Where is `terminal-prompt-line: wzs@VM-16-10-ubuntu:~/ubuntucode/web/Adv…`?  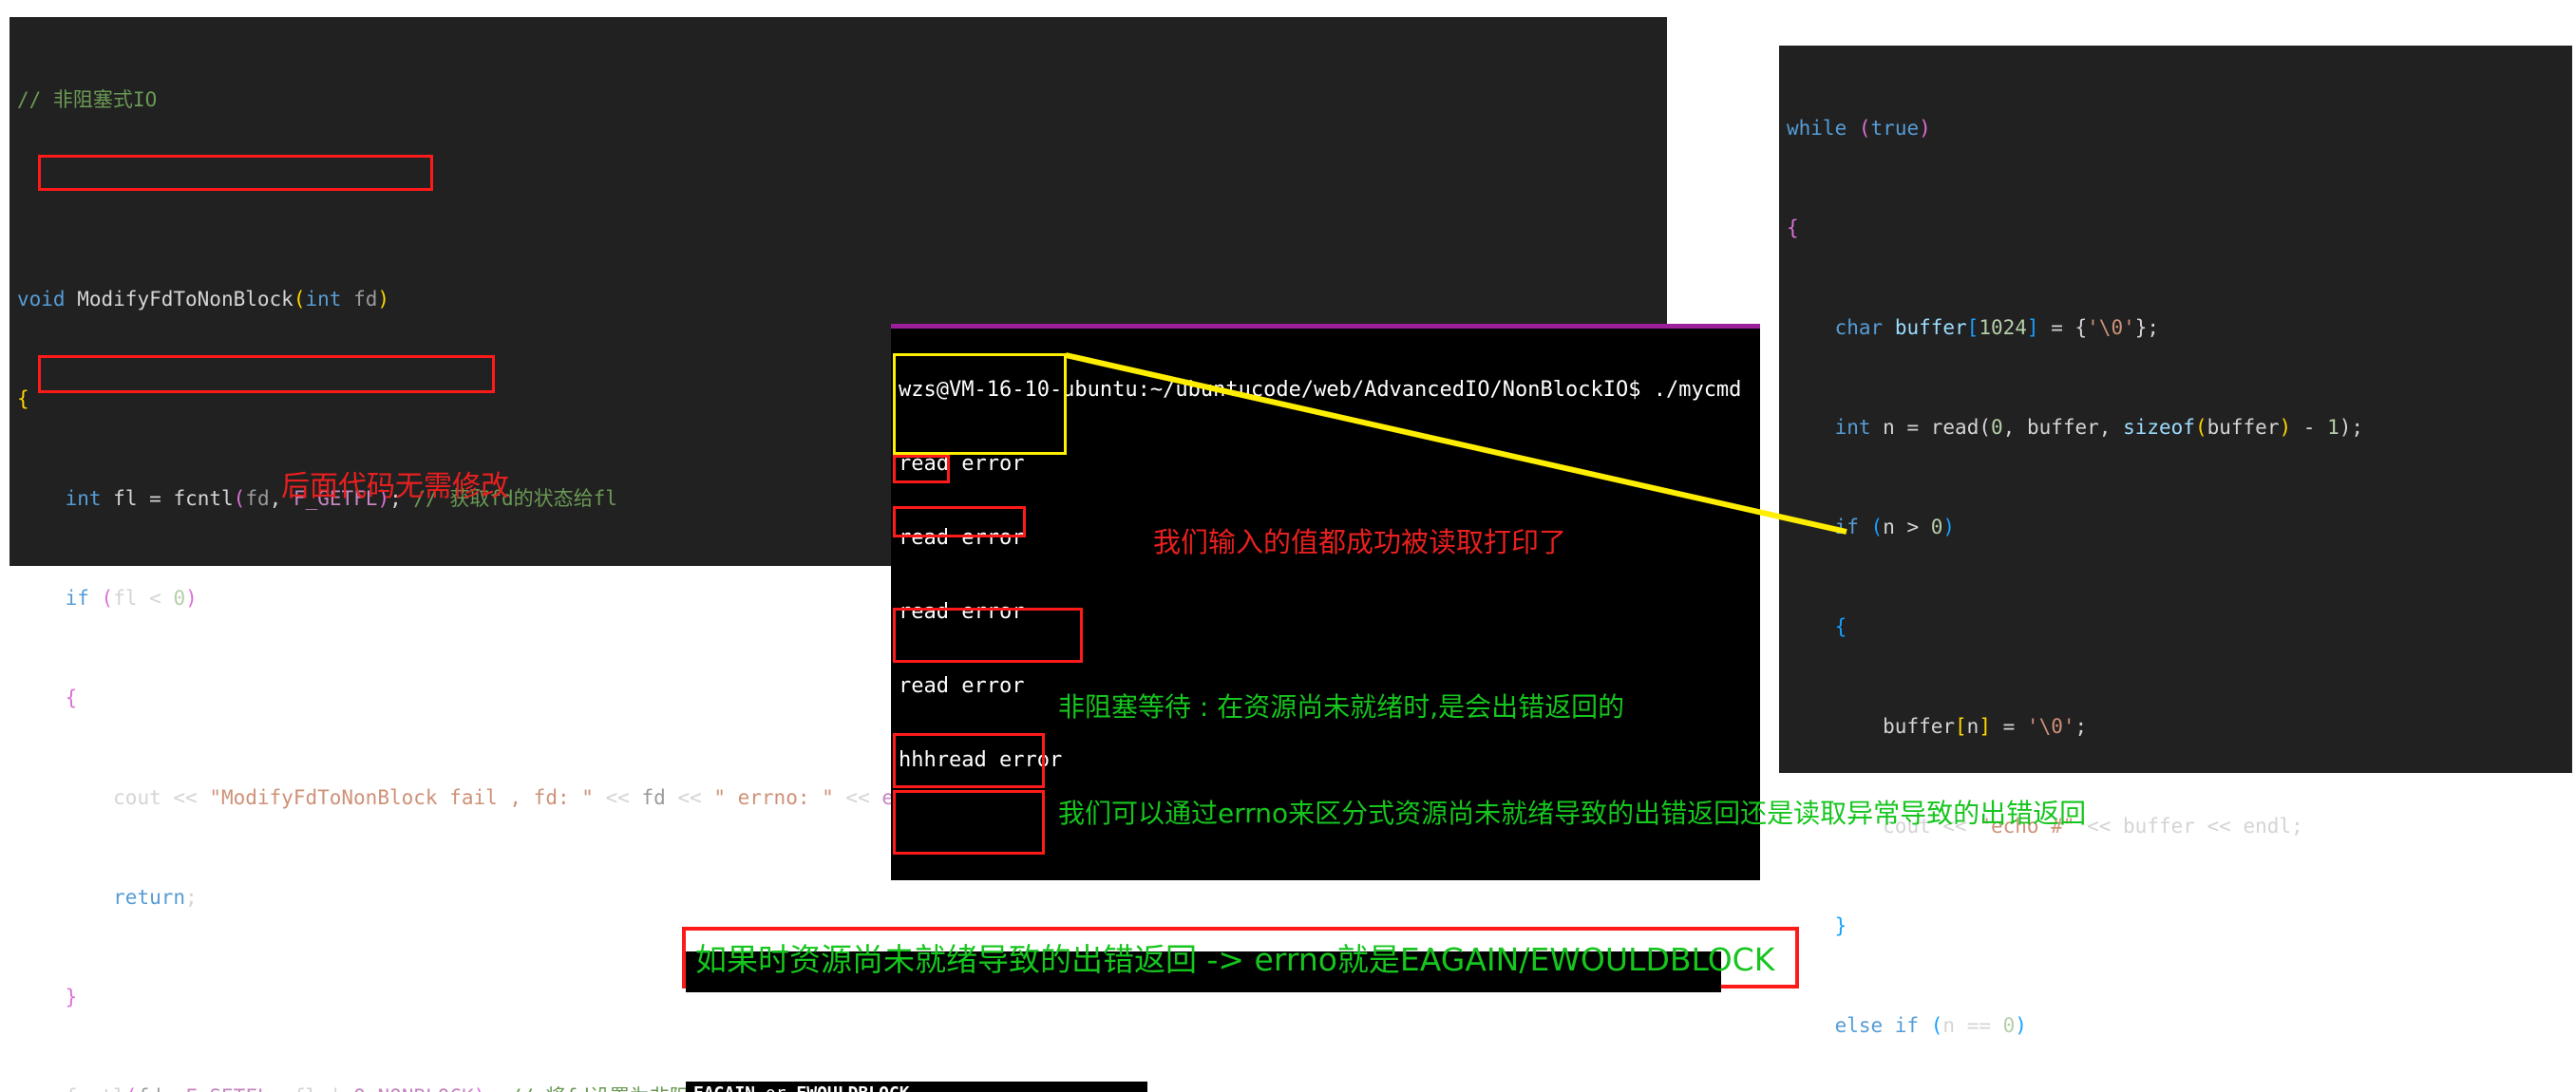
terminal-prompt-line: wzs@VM-16-10-ubuntu:~/ubuntucode/web/Adv… is located at coordinates (1320, 390).